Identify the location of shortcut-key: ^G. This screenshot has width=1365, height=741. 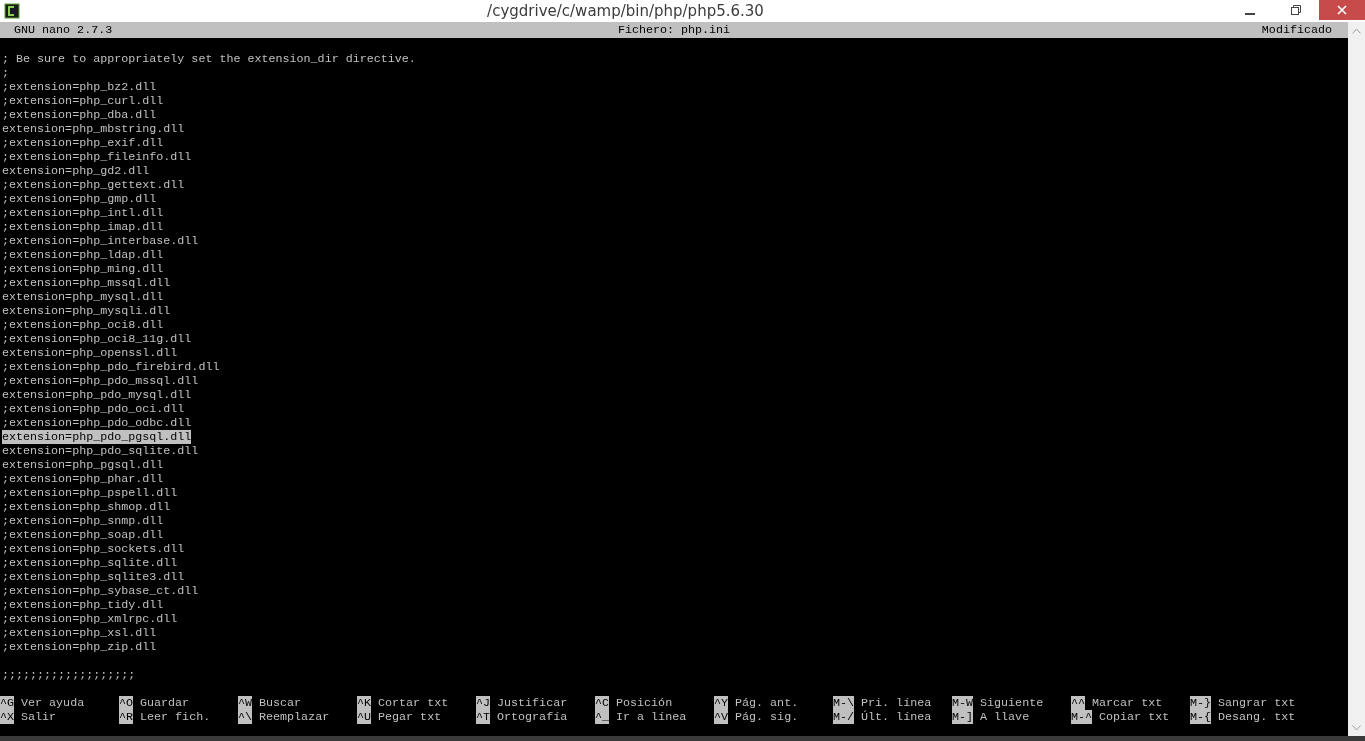
(7, 703).